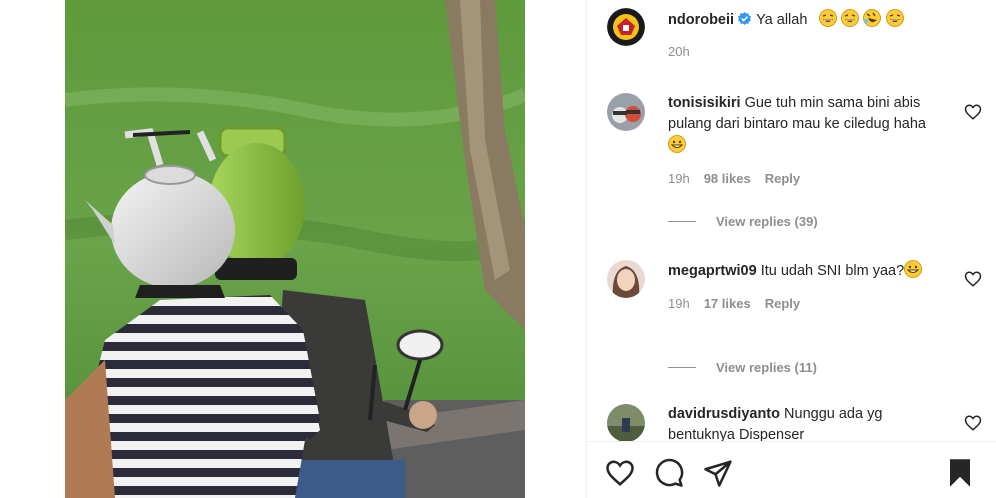 This screenshot has height=498, width=996. I want to click on view-replies-label: View replies (39), so click(767, 221).